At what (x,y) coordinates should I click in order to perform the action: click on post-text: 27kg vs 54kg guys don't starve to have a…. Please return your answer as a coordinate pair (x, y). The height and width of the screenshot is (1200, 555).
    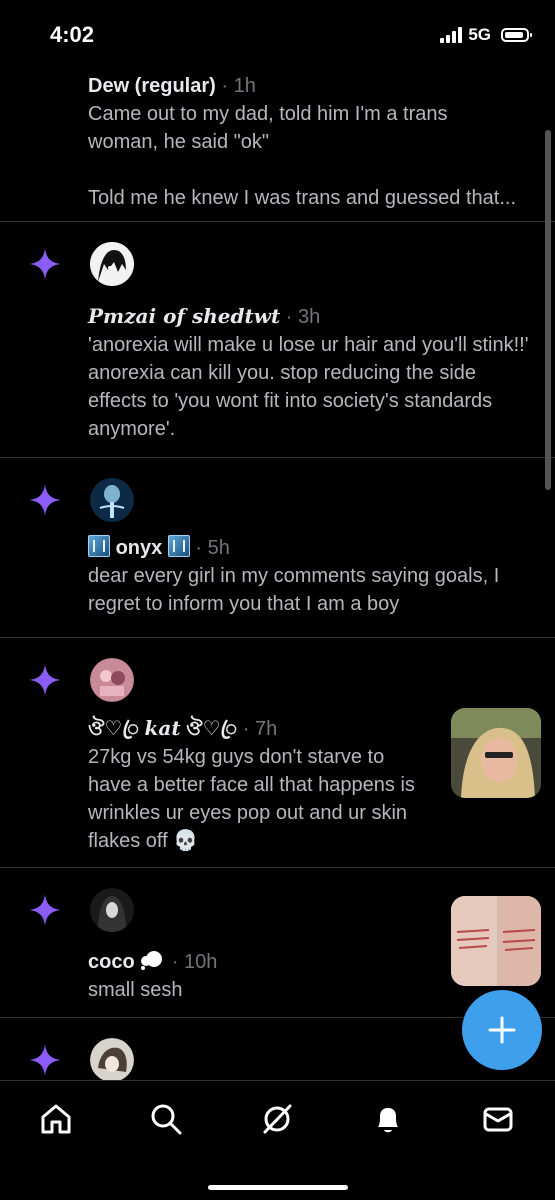
    Looking at the image, I should click on (251, 799).